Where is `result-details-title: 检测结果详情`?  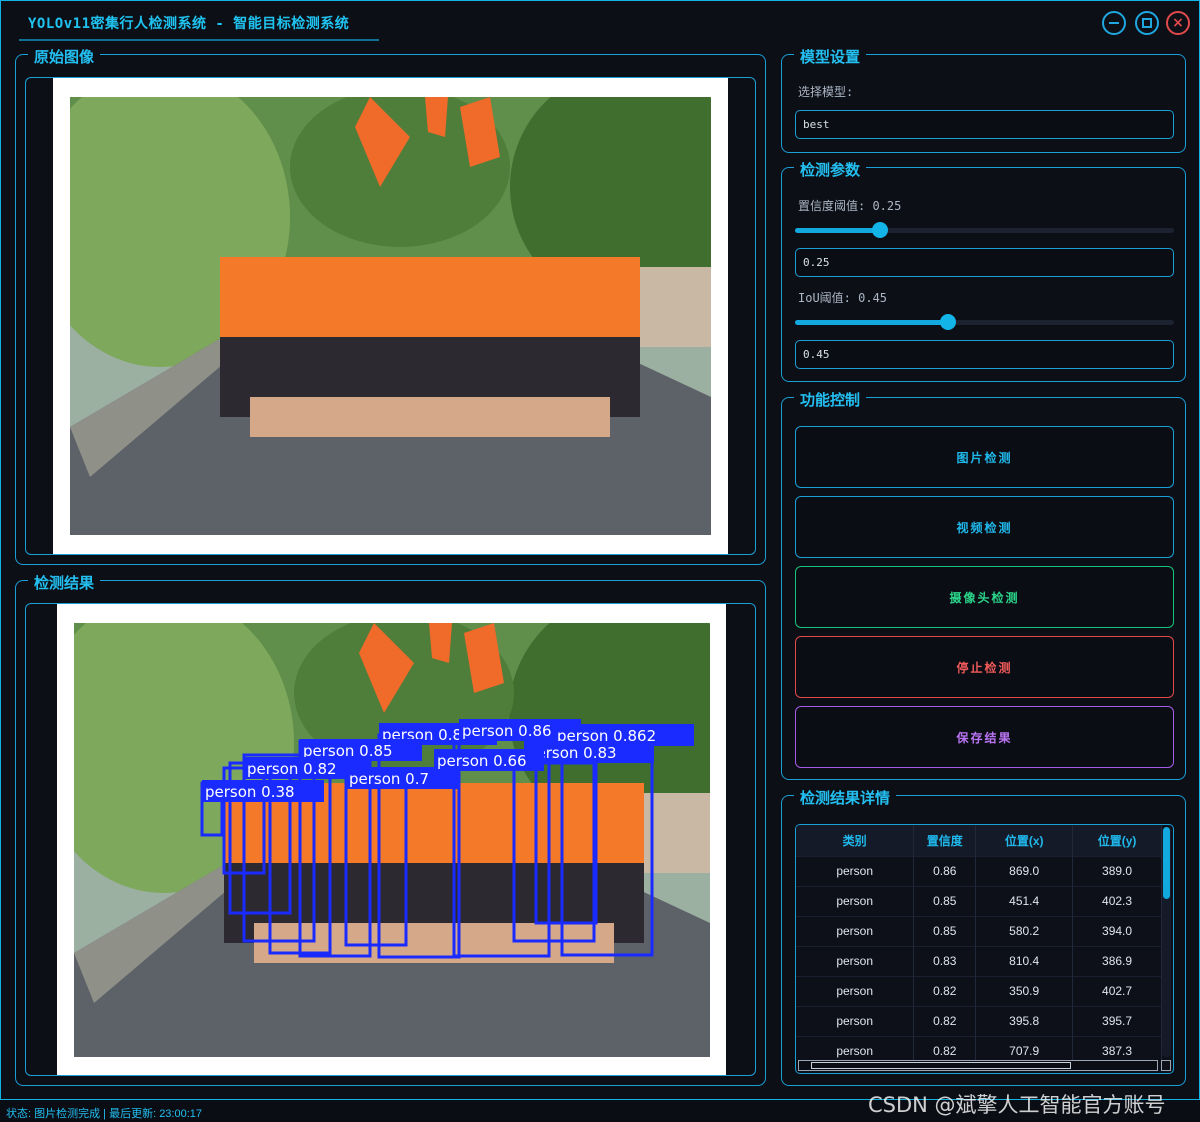
result-details-title: 检测结果详情 is located at coordinates (845, 797).